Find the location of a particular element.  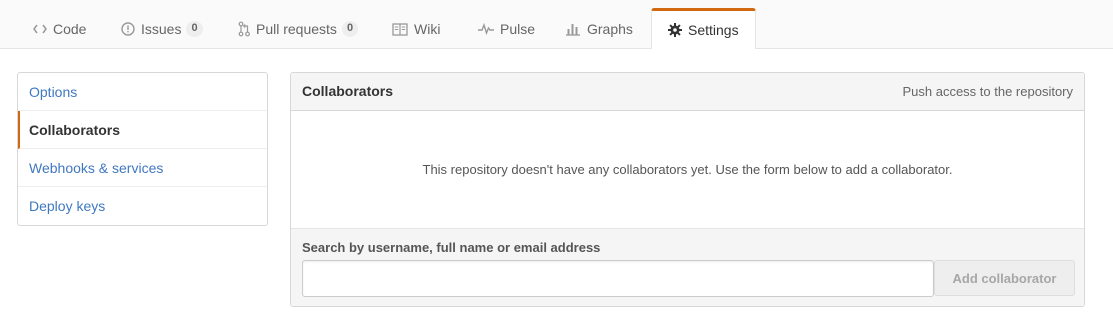

menu-item-deploy-keys: Deploy keys is located at coordinates (142, 206).